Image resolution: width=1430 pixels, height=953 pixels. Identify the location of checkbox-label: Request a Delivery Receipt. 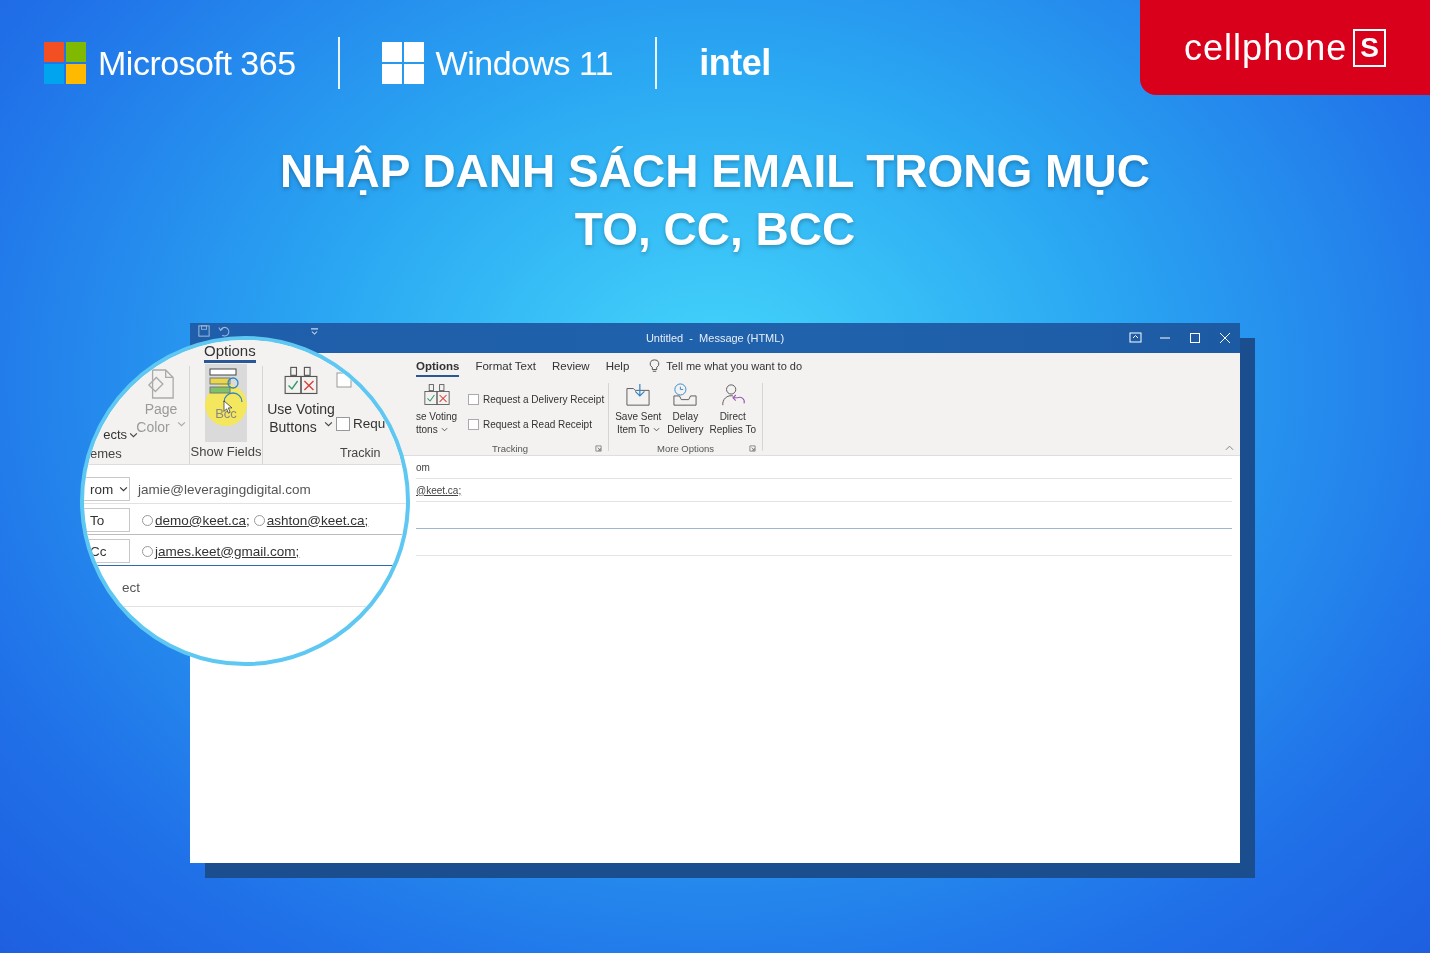
(544, 399).